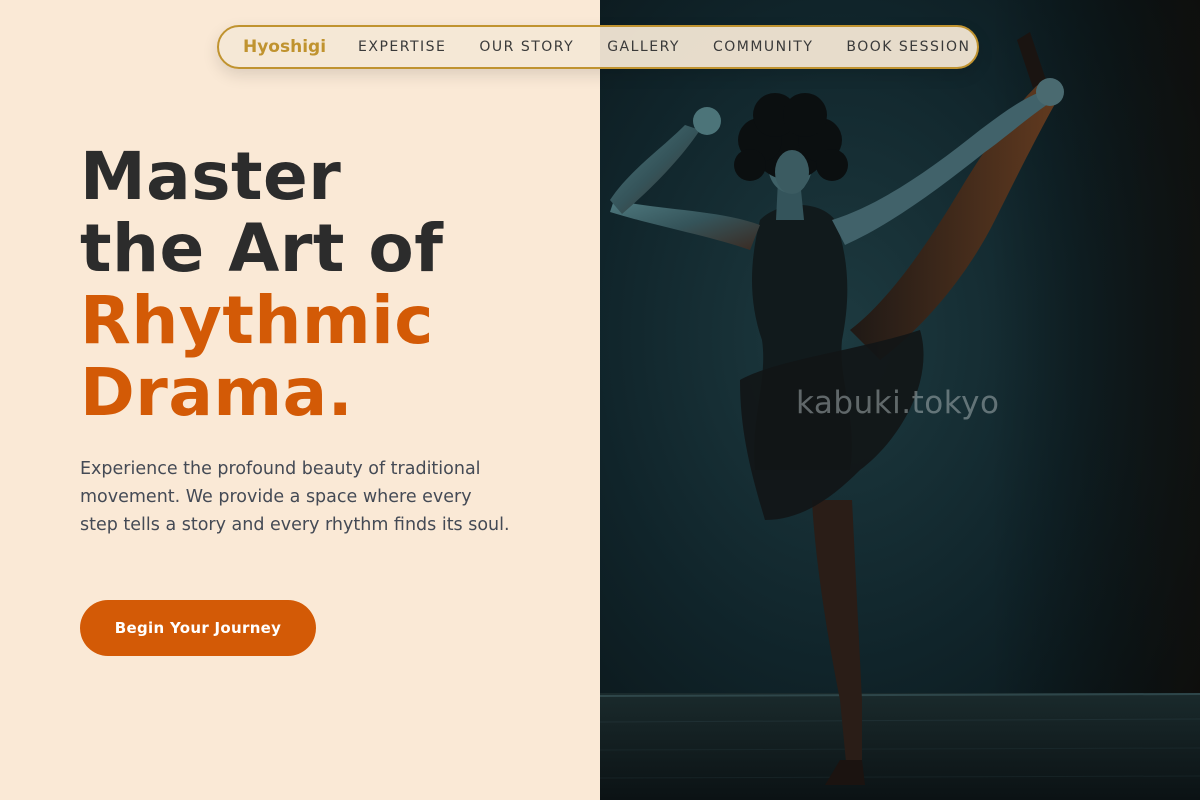 The height and width of the screenshot is (800, 1200). What do you see at coordinates (262, 248) in the screenshot?
I see `hero-title-line-2: the Art of` at bounding box center [262, 248].